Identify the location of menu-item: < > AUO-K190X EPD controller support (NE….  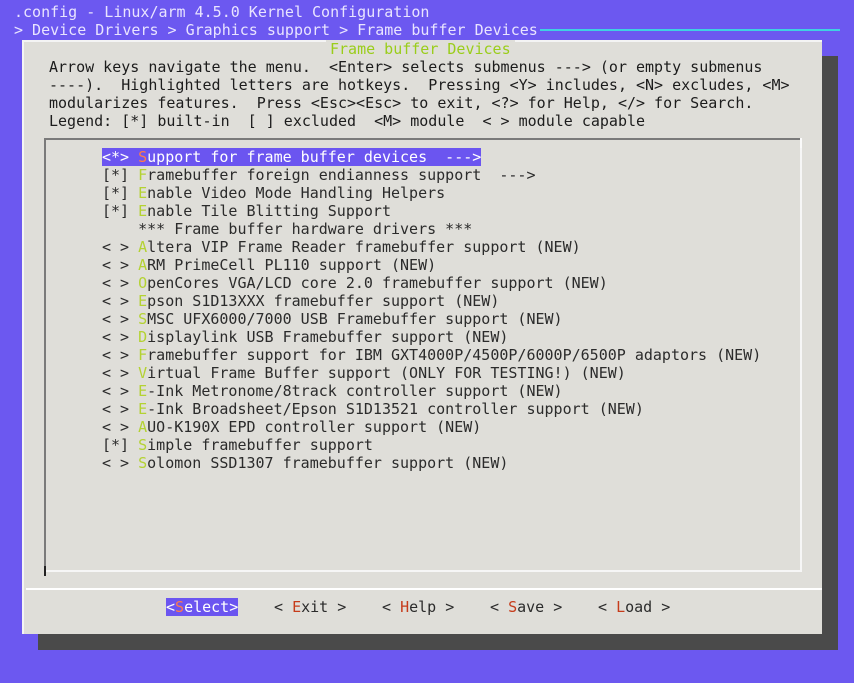
(291, 427).